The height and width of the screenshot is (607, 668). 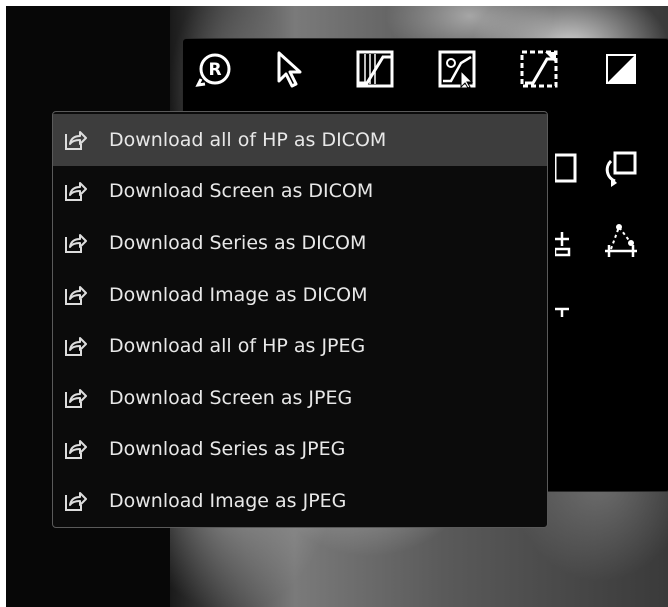 I want to click on menu-item-label: Download Screen as DICOM, so click(x=241, y=191).